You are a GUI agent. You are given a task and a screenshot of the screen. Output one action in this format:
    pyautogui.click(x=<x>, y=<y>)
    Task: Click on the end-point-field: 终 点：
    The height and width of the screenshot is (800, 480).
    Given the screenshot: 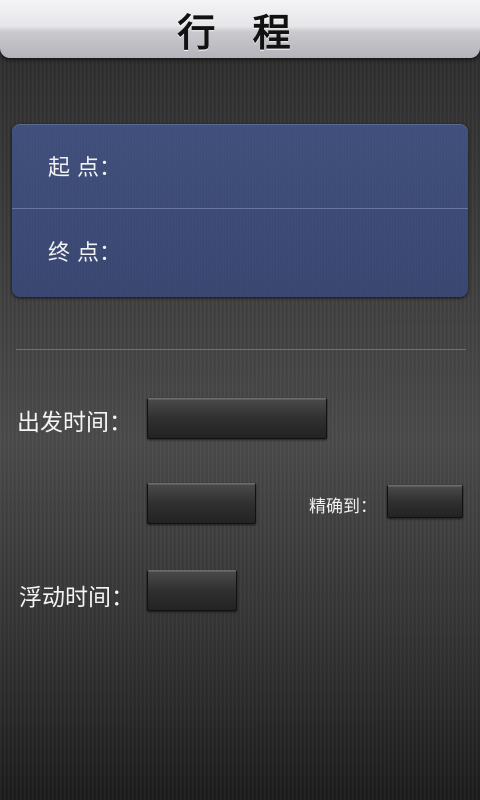 What is the action you would take?
    pyautogui.click(x=240, y=250)
    